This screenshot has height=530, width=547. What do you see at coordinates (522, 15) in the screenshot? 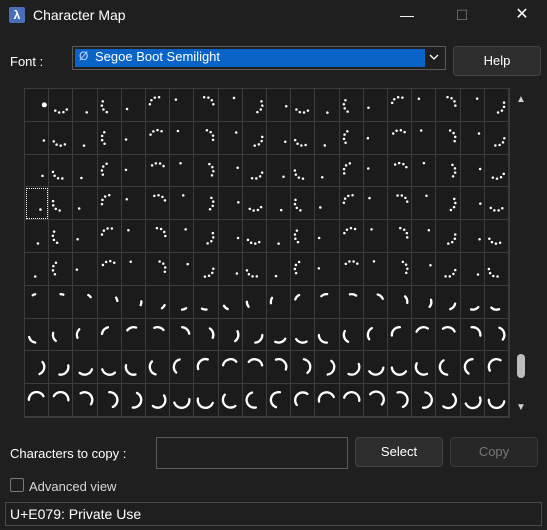
I see `close-button: ✕` at bounding box center [522, 15].